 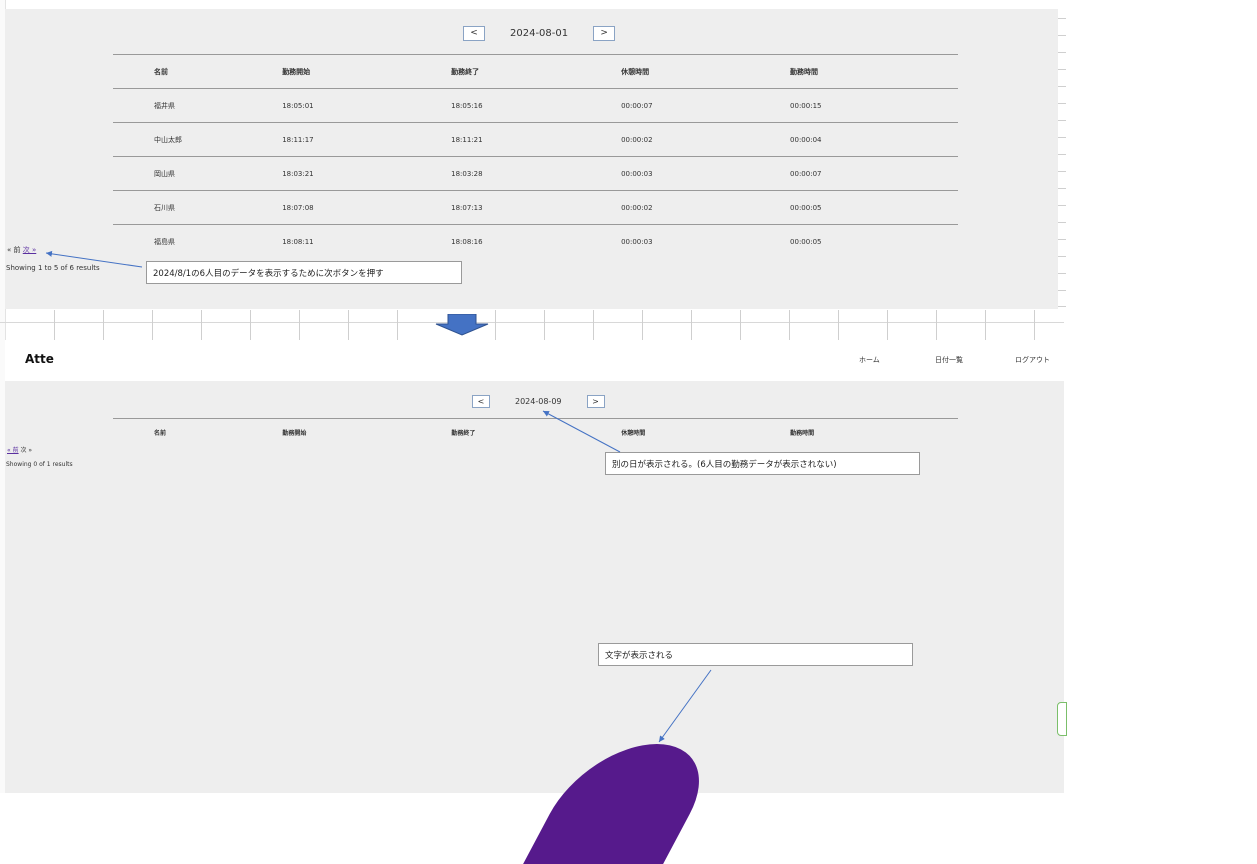 What do you see at coordinates (1062, 719) in the screenshot?
I see `side-widget` at bounding box center [1062, 719].